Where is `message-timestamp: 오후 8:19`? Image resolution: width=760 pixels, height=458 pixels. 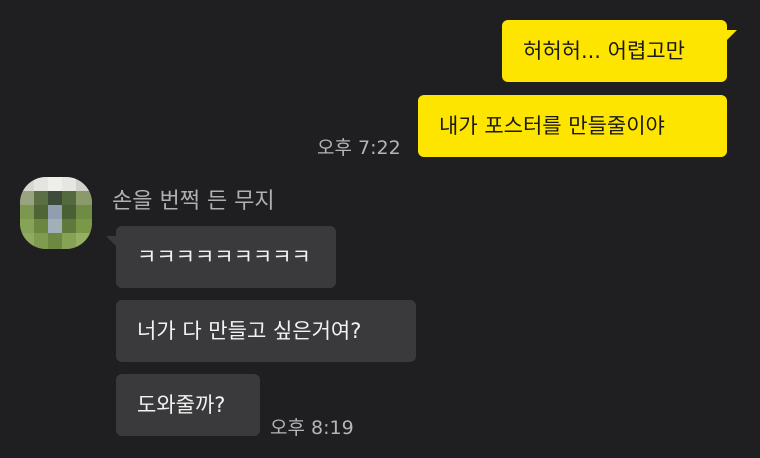 message-timestamp: 오후 8:19 is located at coordinates (312, 428).